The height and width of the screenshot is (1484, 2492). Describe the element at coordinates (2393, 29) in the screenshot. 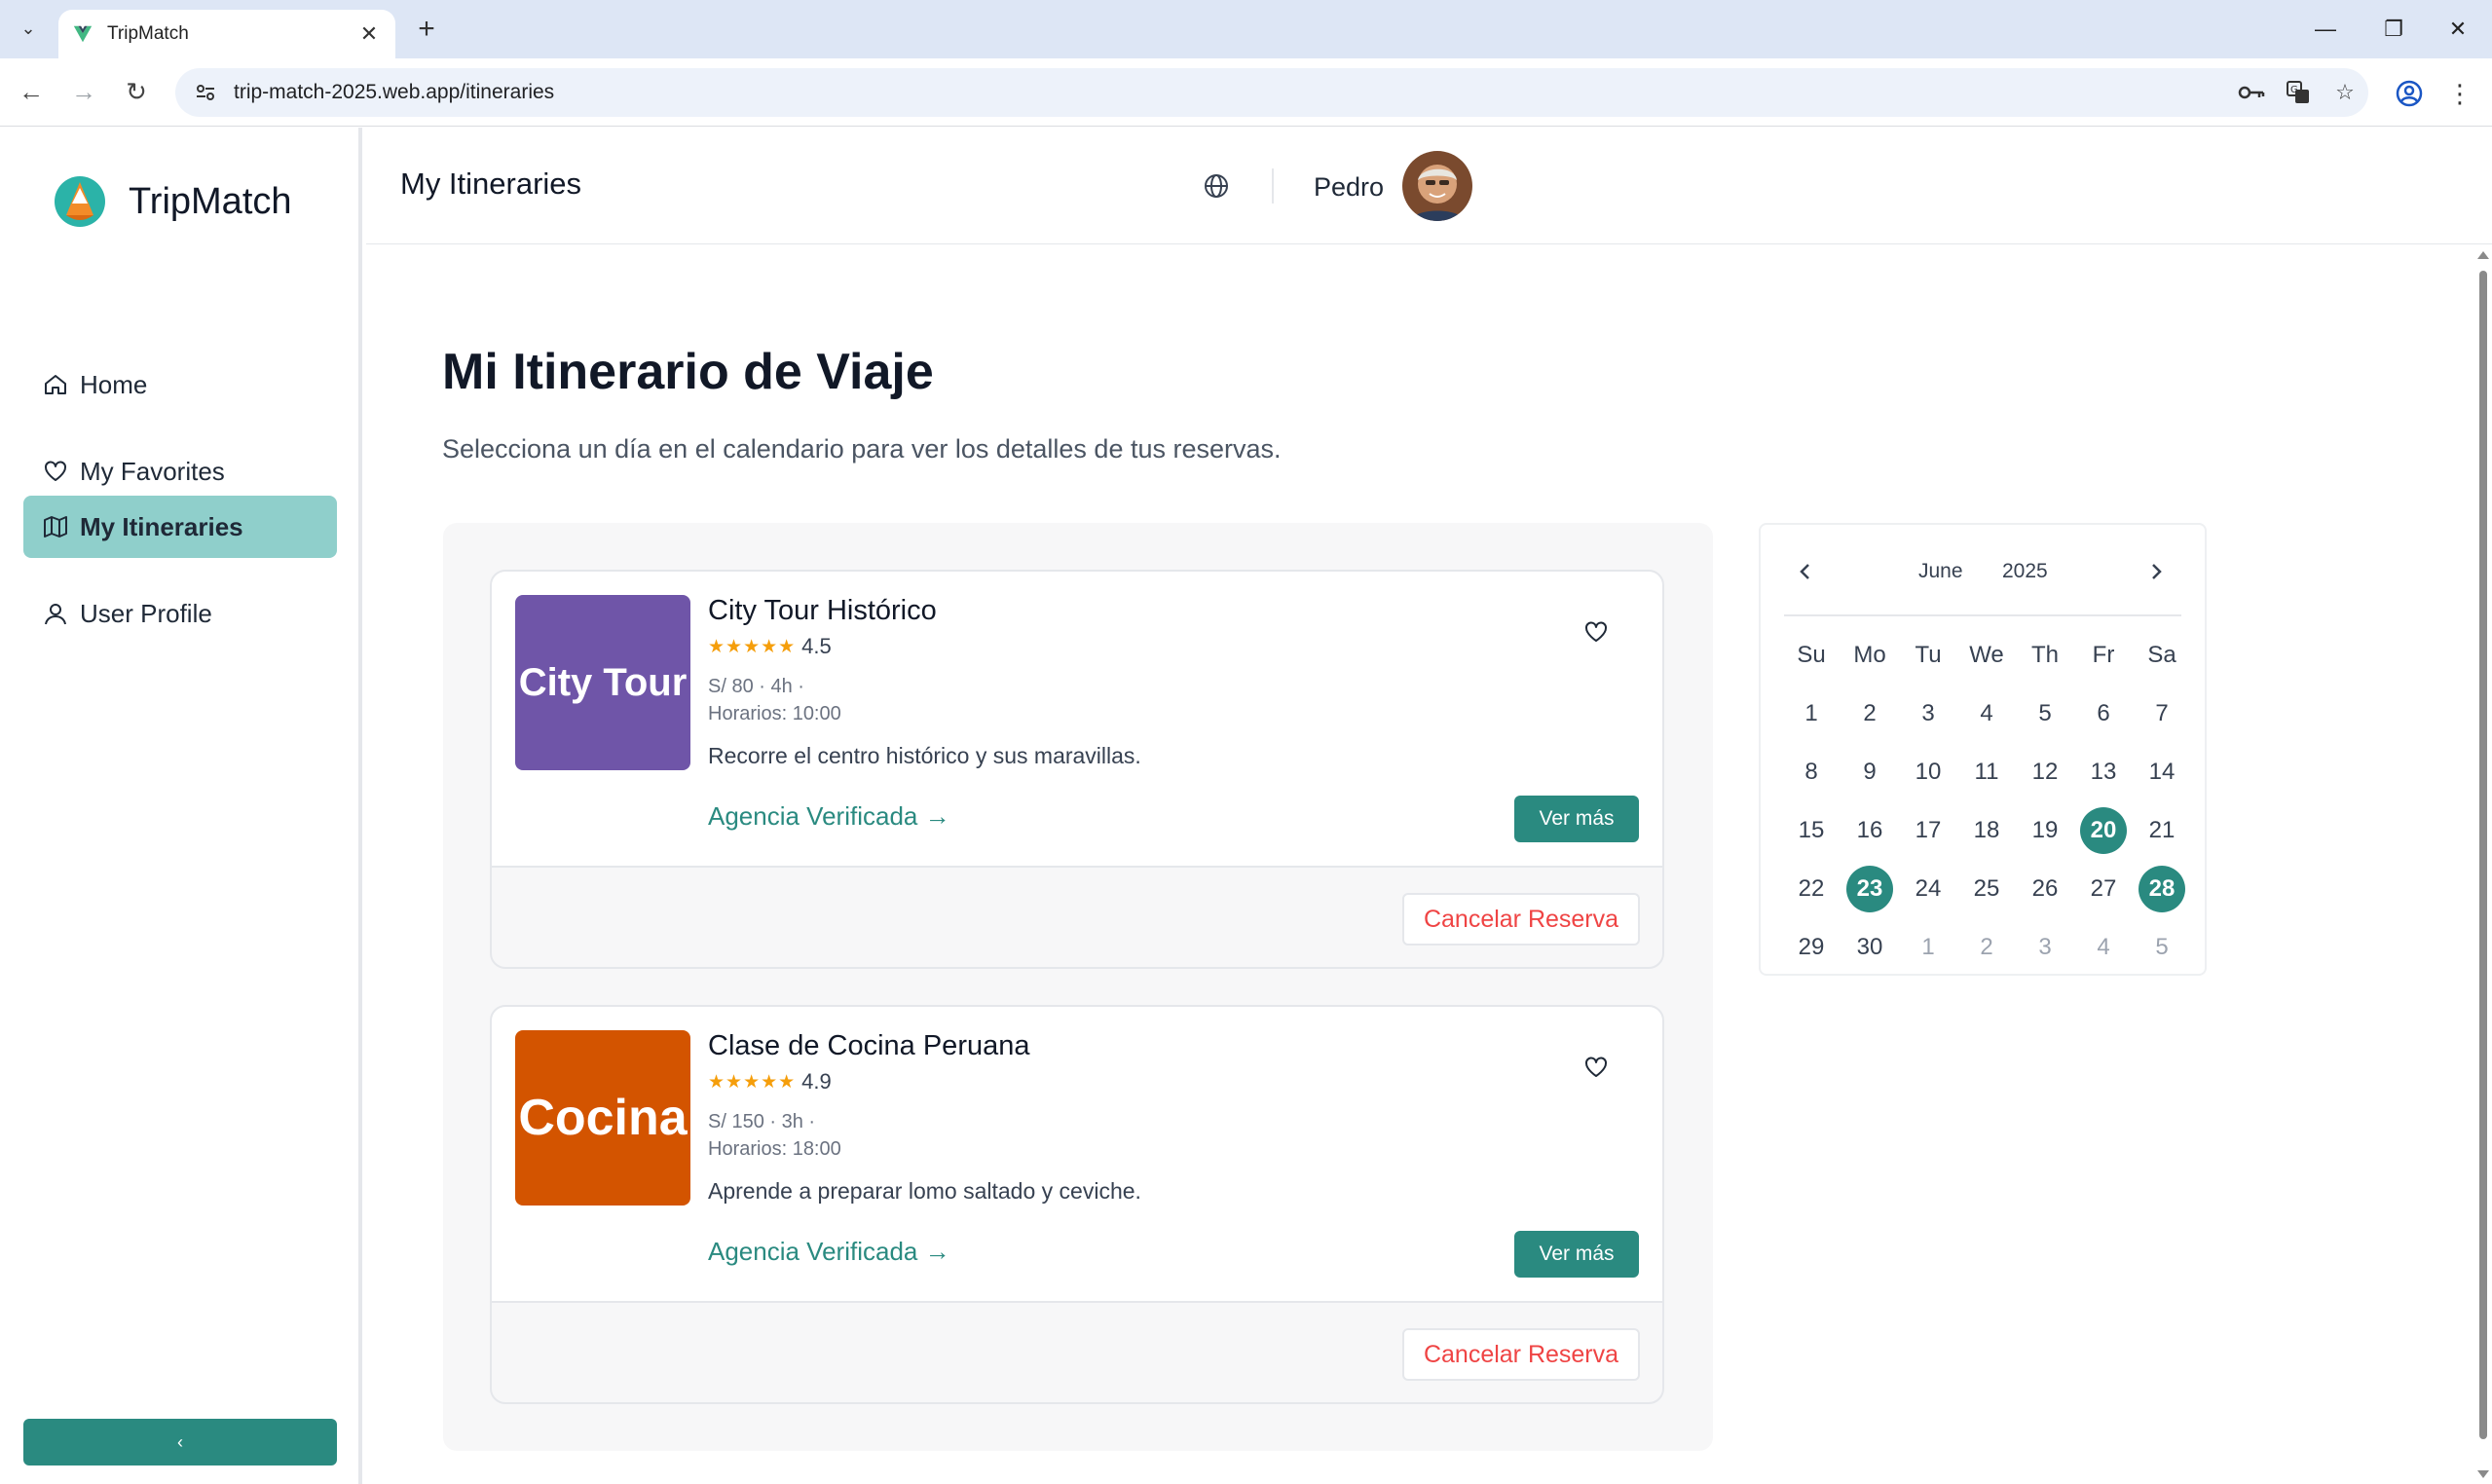

I see `restore-icon: ❐` at that location.